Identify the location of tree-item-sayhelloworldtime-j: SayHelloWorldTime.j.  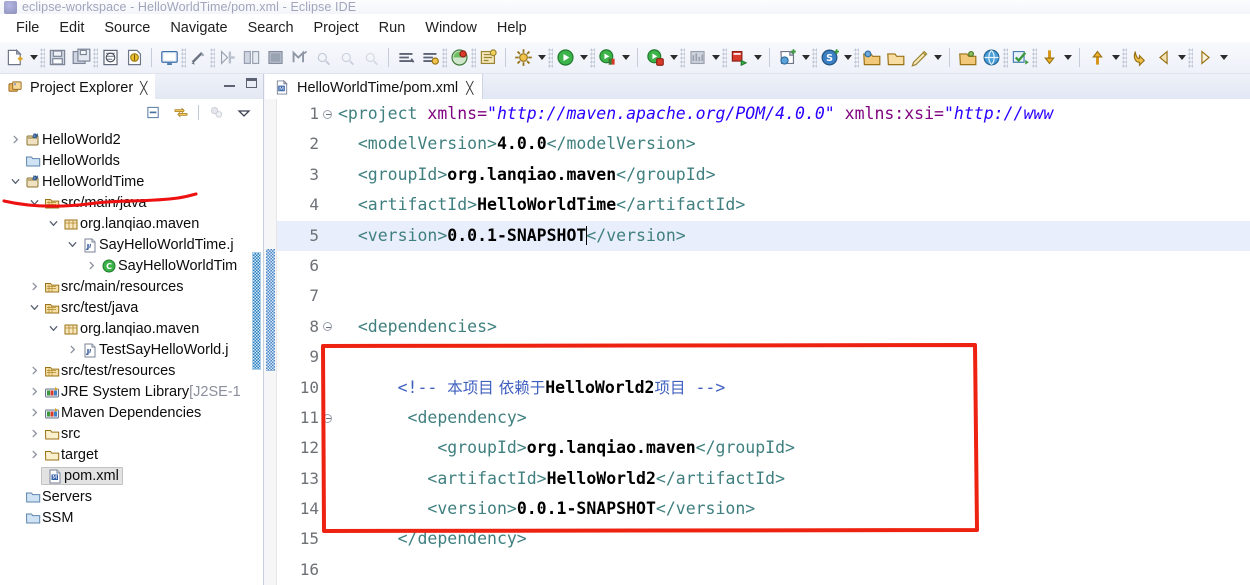
(131, 244).